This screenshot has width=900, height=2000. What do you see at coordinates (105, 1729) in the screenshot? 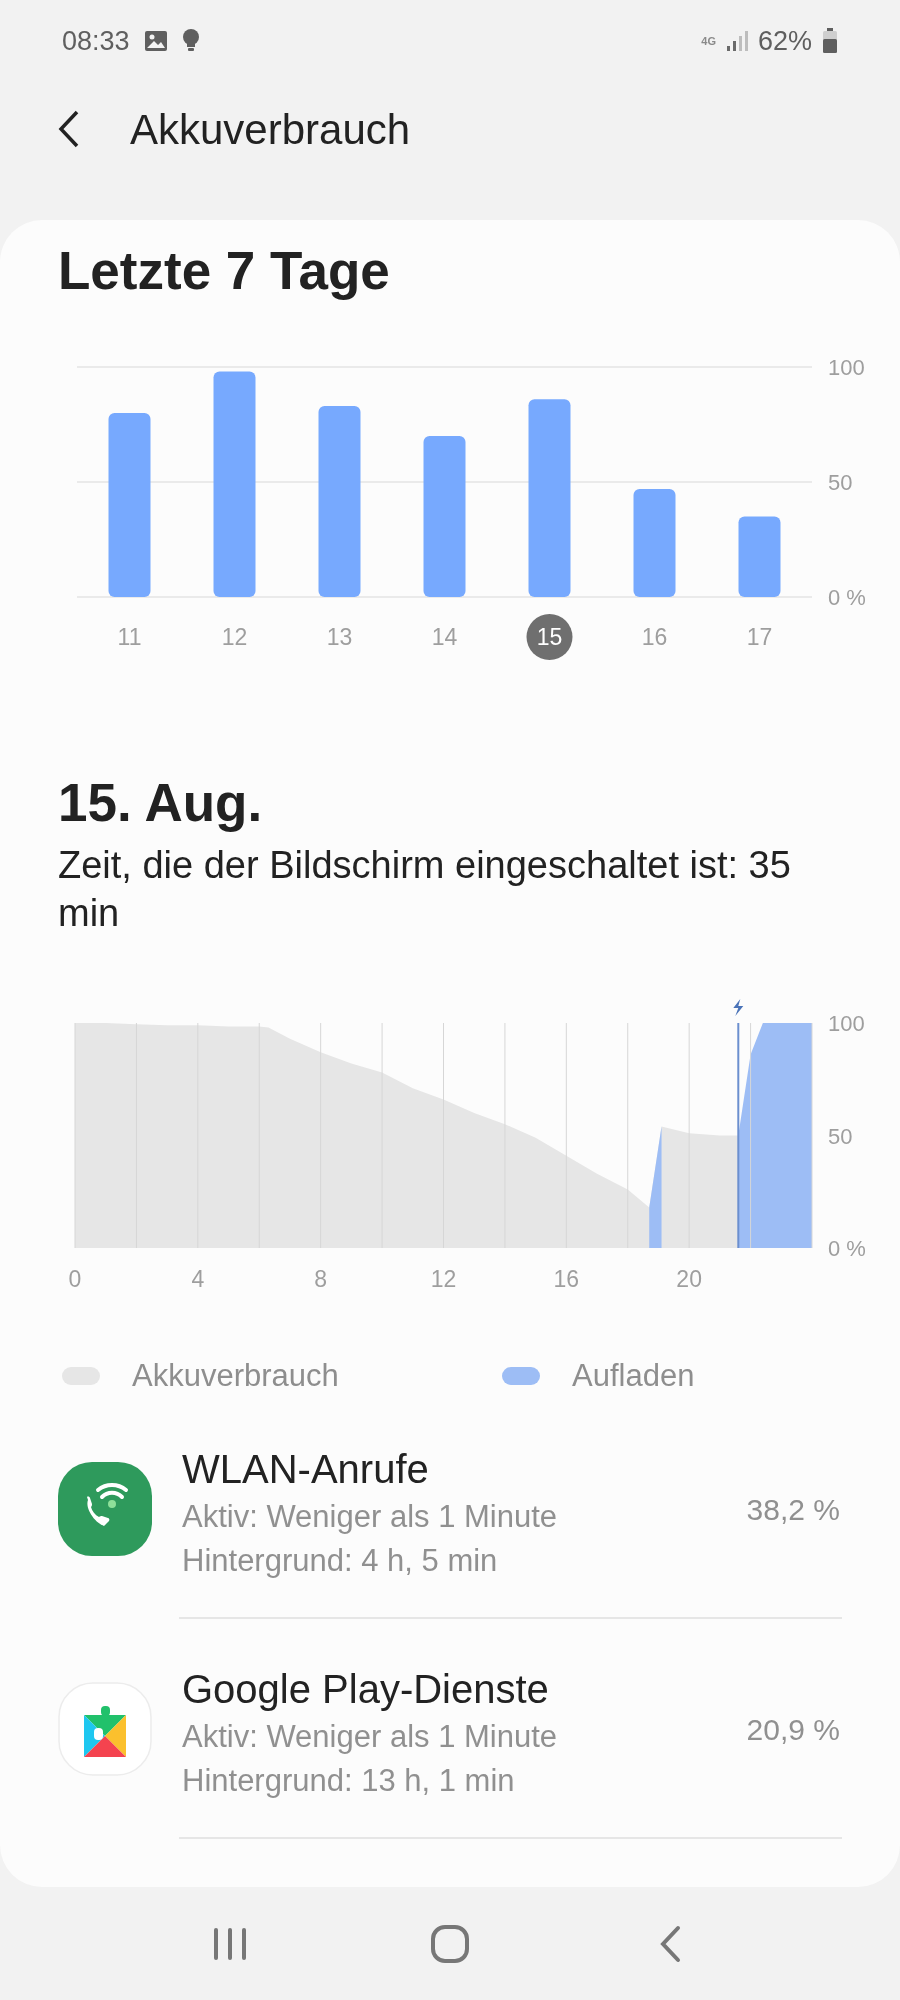
I see `puzzle-icon` at bounding box center [105, 1729].